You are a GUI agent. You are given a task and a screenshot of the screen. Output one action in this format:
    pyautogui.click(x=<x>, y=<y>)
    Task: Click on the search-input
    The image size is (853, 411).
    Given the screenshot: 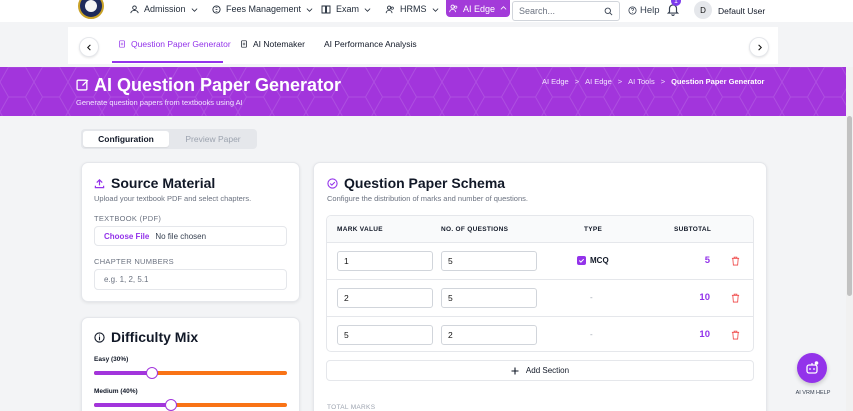 What is the action you would take?
    pyautogui.click(x=559, y=11)
    